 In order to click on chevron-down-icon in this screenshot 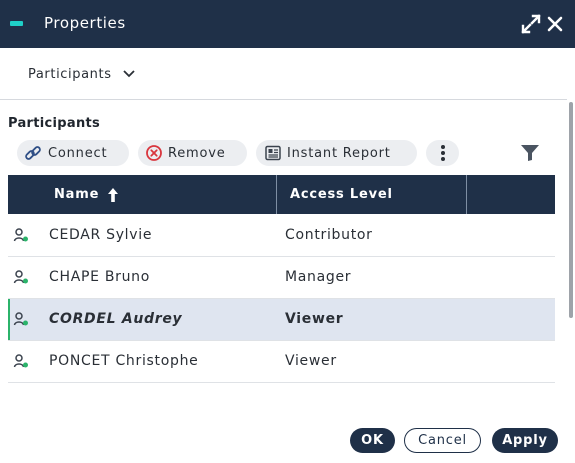, I will do `click(129, 74)`.